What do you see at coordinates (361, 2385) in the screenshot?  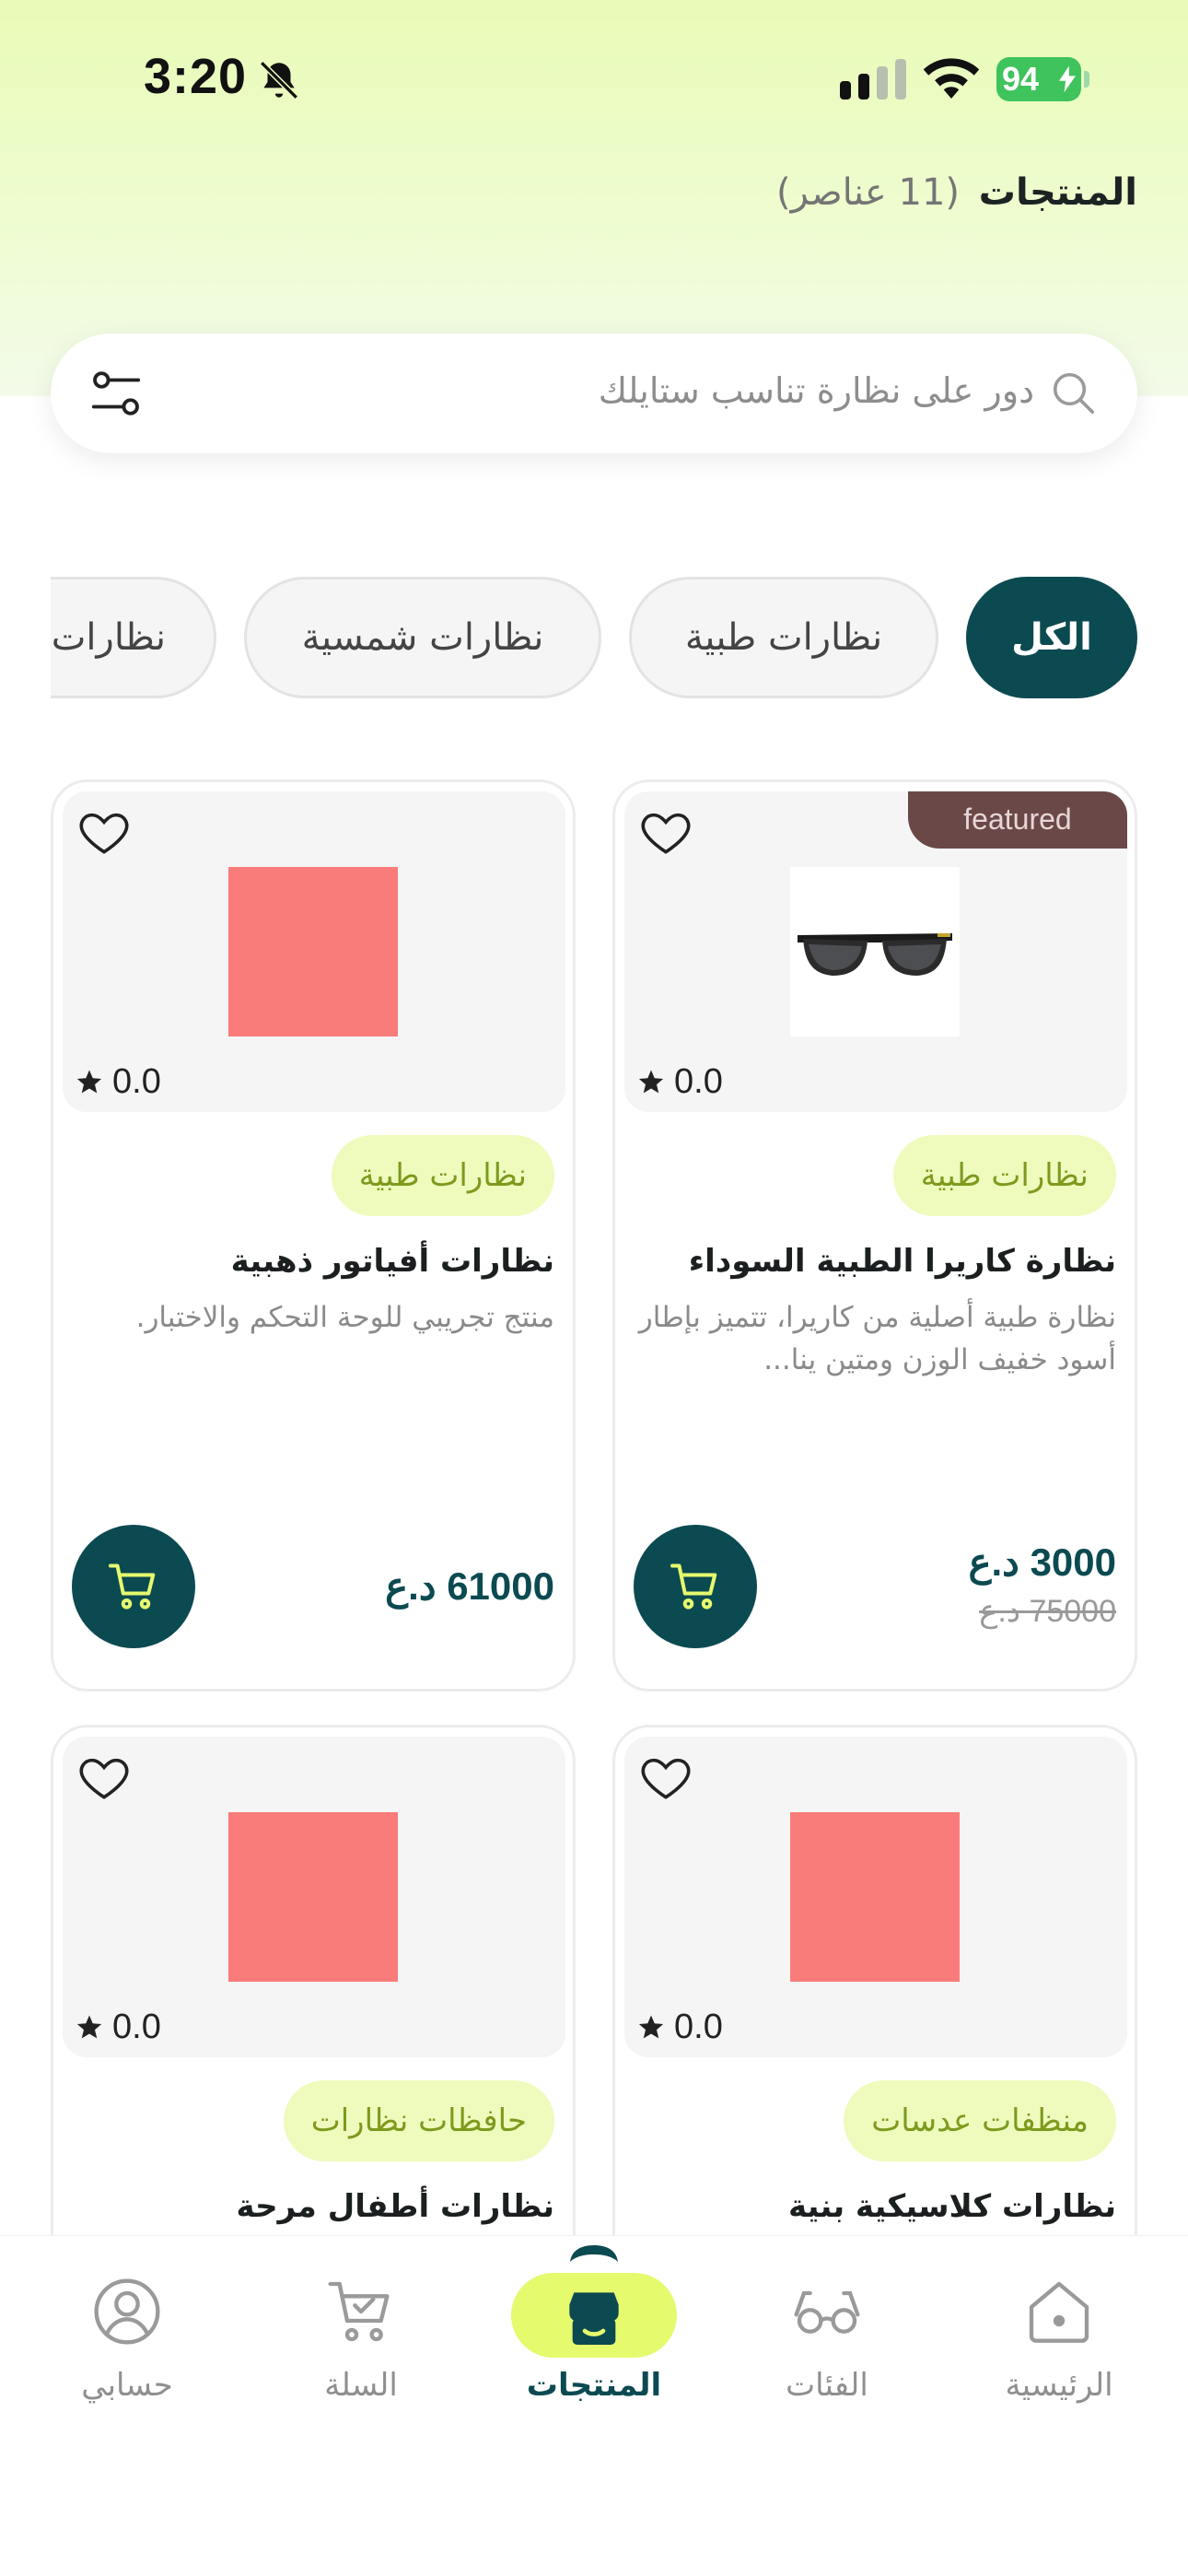 I see `nav-cart-label: السلة` at bounding box center [361, 2385].